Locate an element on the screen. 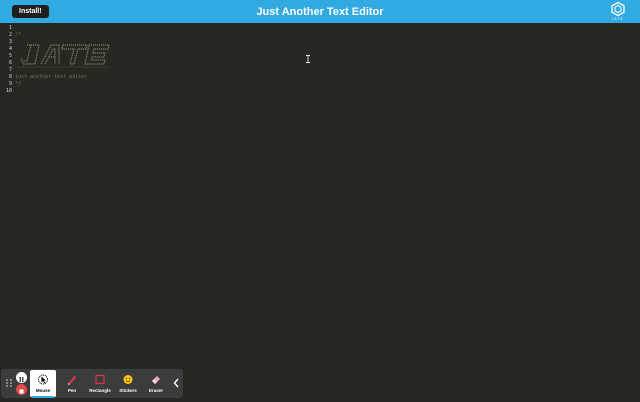  tool-label: Pen is located at coordinates (72, 390).